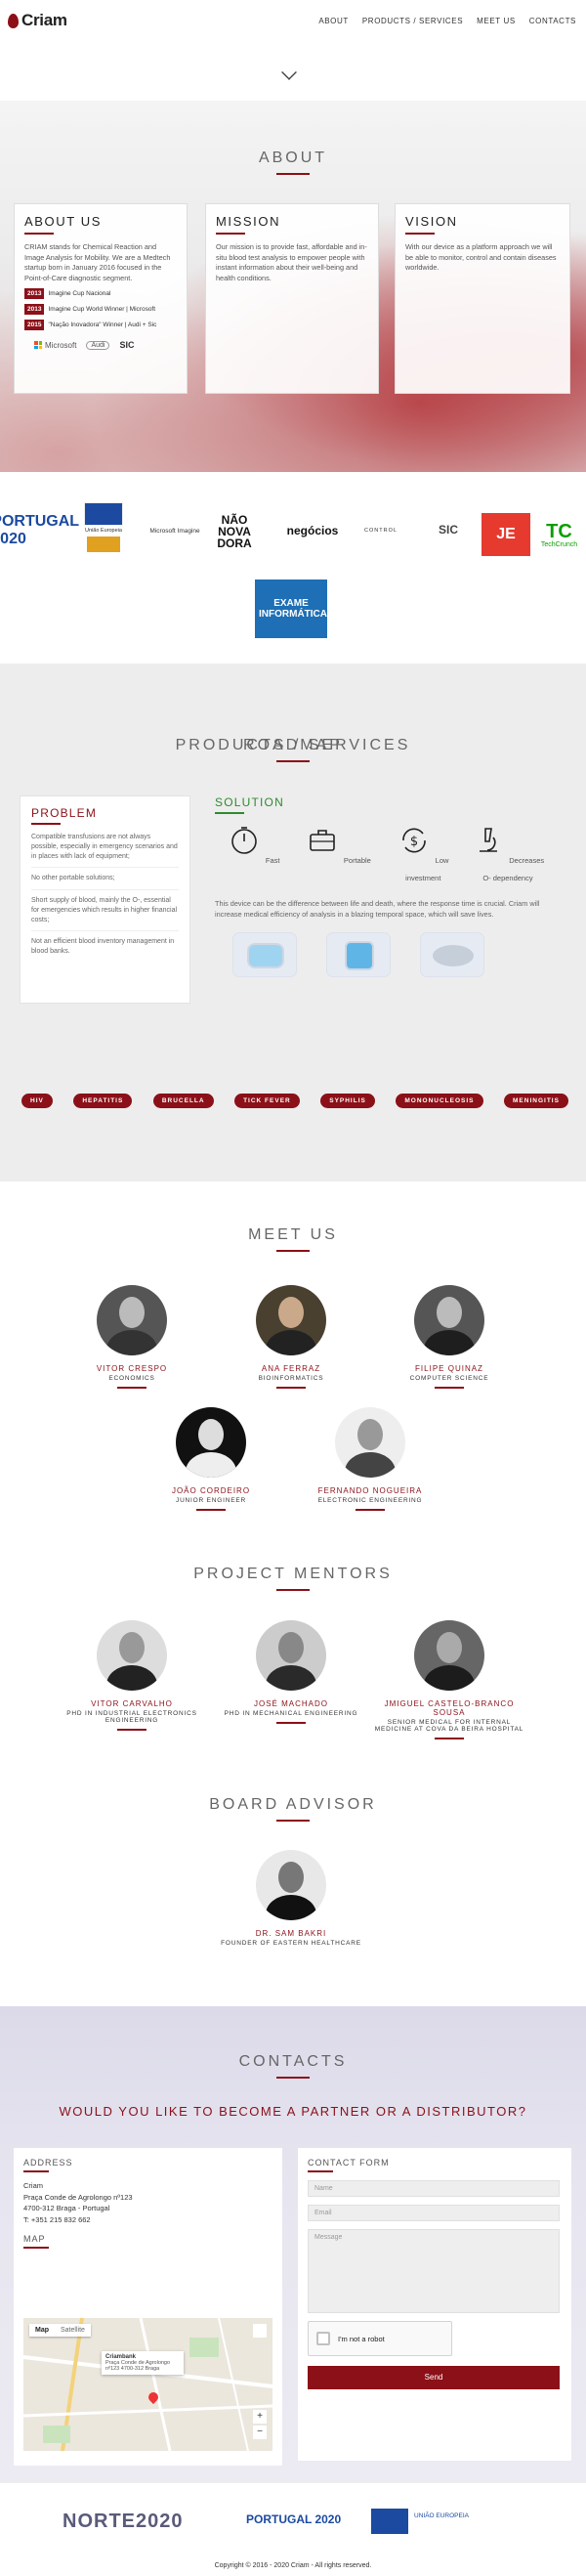  What do you see at coordinates (339, 855) in the screenshot?
I see `feature-portable: Portable` at bounding box center [339, 855].